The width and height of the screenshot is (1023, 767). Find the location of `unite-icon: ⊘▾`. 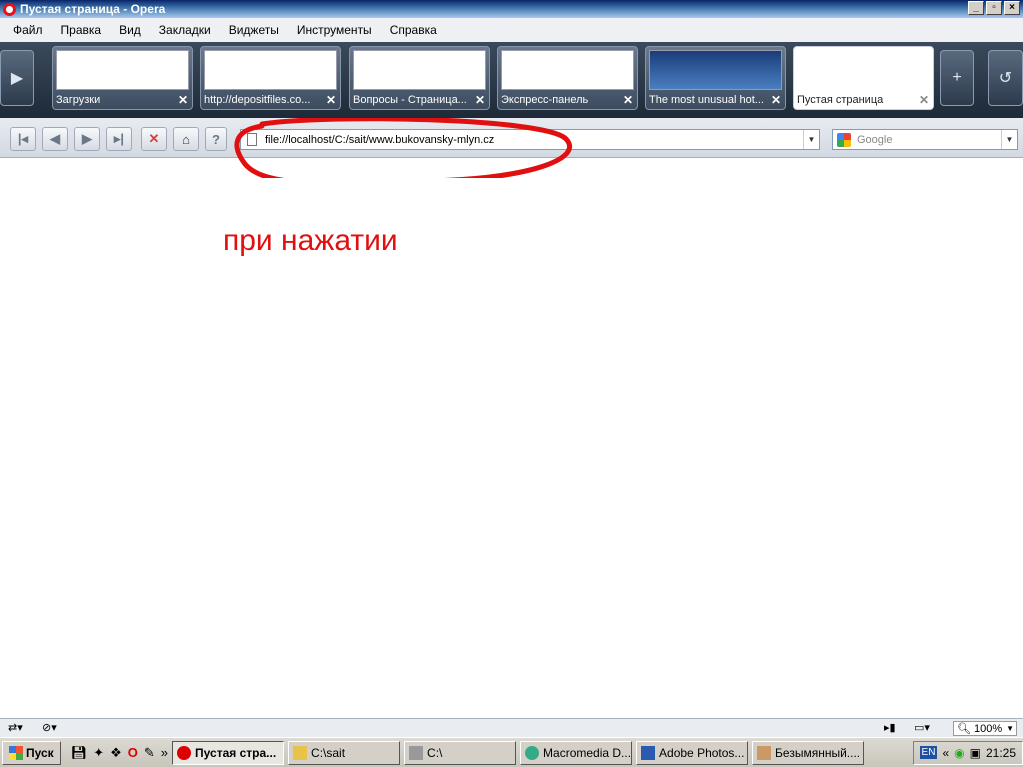

unite-icon: ⊘▾ is located at coordinates (49, 727).